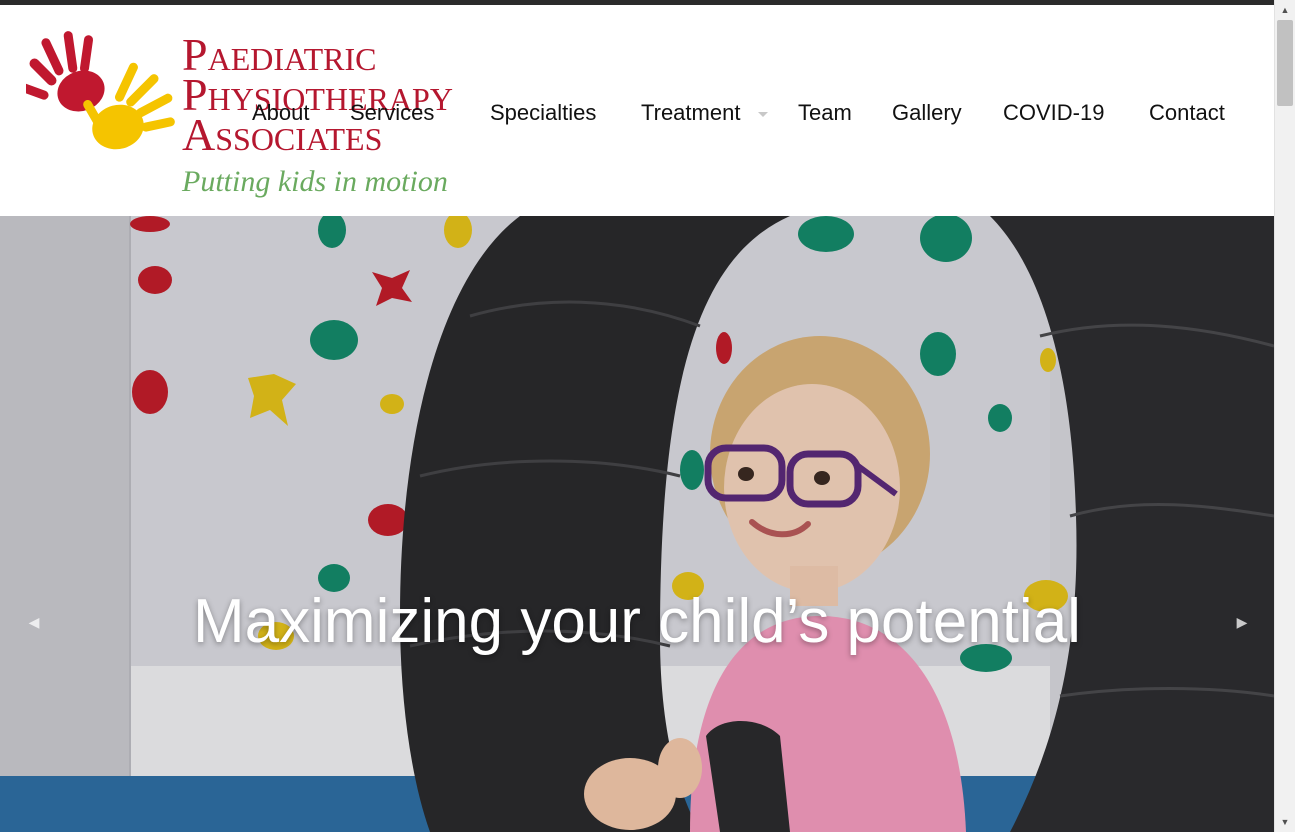 This screenshot has height=832, width=1295. I want to click on hero-caption: Maximizing your child’s potential, so click(637, 621).